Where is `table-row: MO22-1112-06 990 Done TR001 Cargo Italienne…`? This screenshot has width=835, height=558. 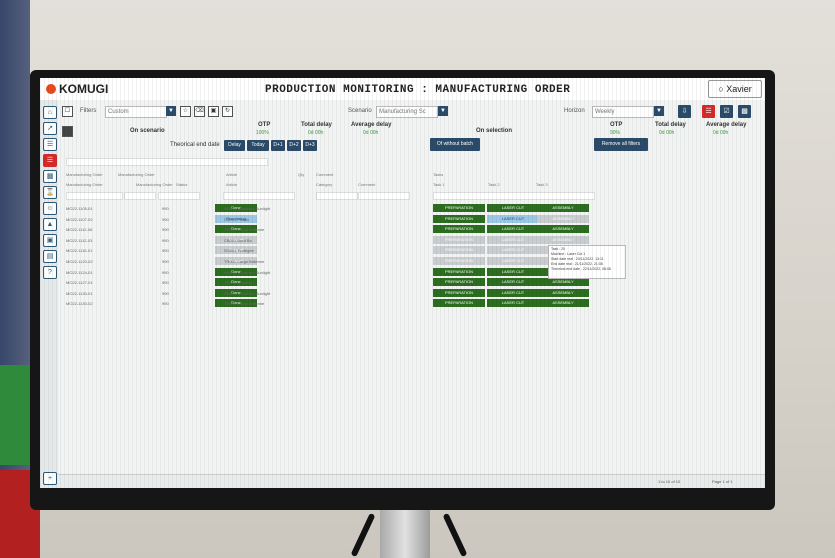 table-row: MO22-1112-06 990 Done TR001 Cargo Italienne… is located at coordinates (411, 229).